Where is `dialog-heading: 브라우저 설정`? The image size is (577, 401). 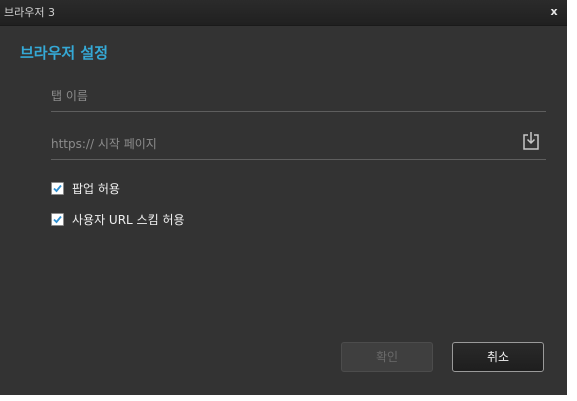
dialog-heading: 브라우저 설정 is located at coordinates (64, 53).